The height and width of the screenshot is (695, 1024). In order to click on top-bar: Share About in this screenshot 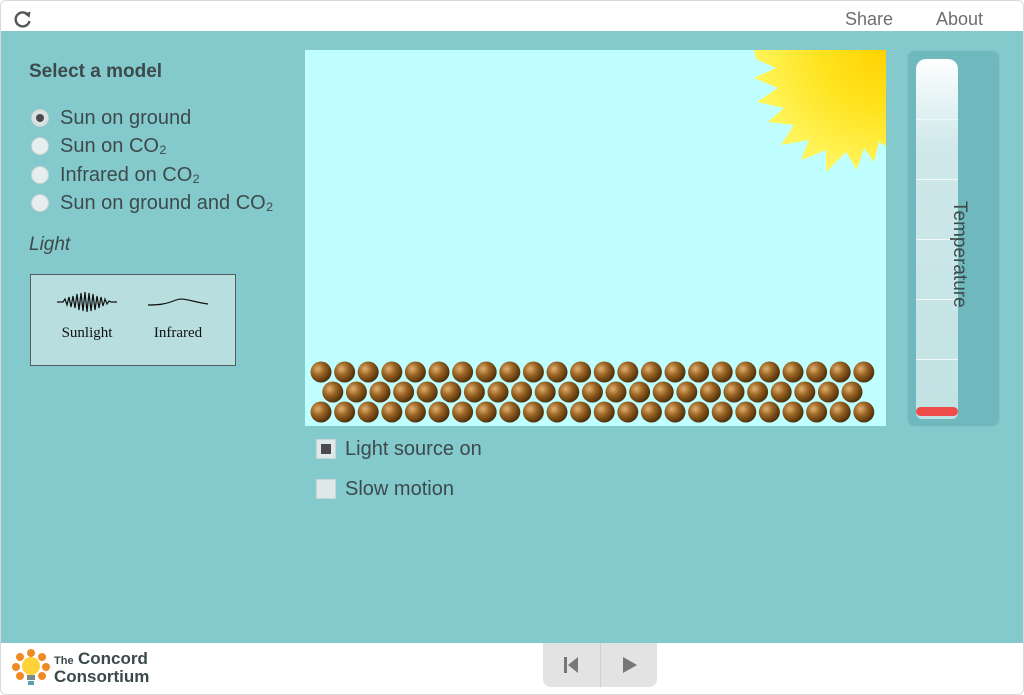, I will do `click(512, 16)`.